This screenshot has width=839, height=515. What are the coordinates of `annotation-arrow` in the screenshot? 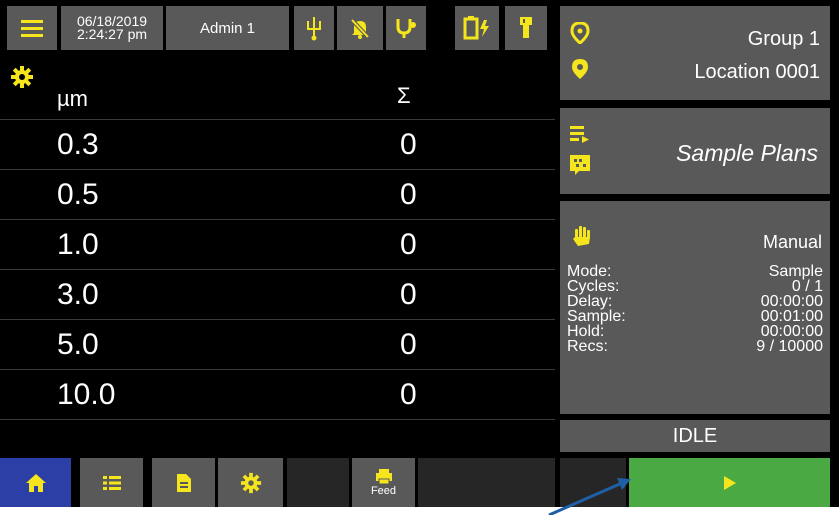 It's located at (589, 496).